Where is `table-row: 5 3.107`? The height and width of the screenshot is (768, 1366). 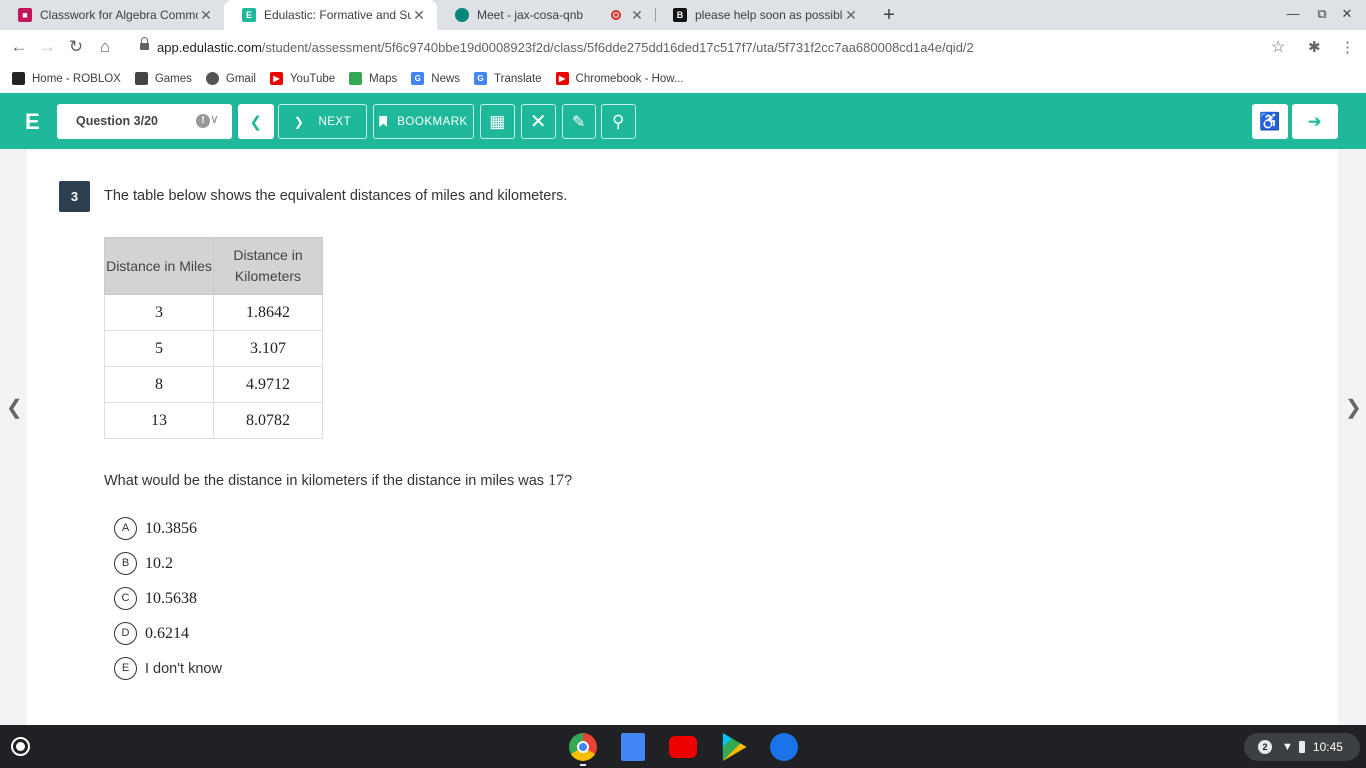
table-row: 5 3.107 is located at coordinates (213, 348).